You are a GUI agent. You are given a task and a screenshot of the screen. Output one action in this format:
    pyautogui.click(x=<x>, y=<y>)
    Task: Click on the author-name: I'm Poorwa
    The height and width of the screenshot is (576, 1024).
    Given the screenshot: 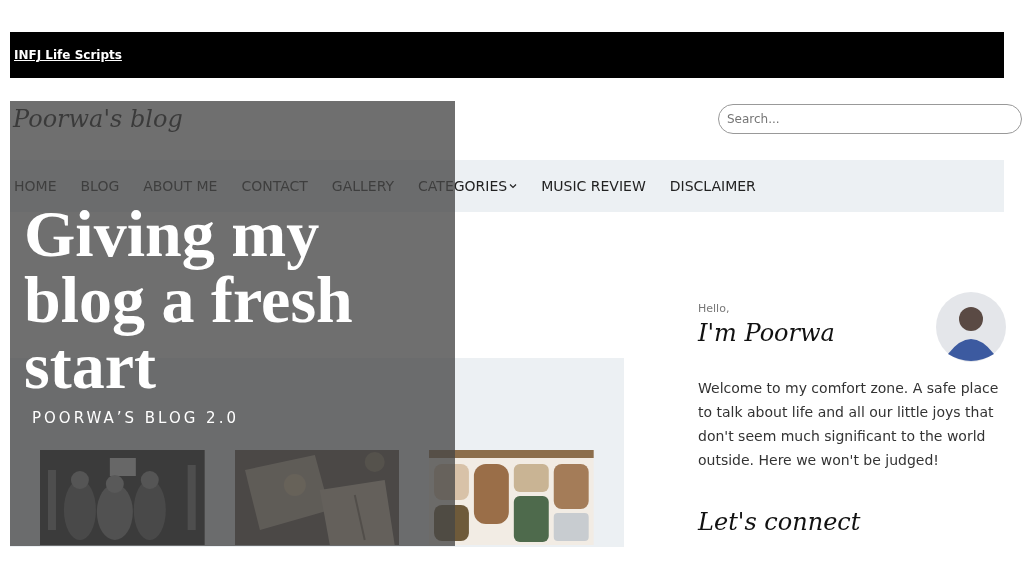 What is the action you would take?
    pyautogui.click(x=766, y=333)
    